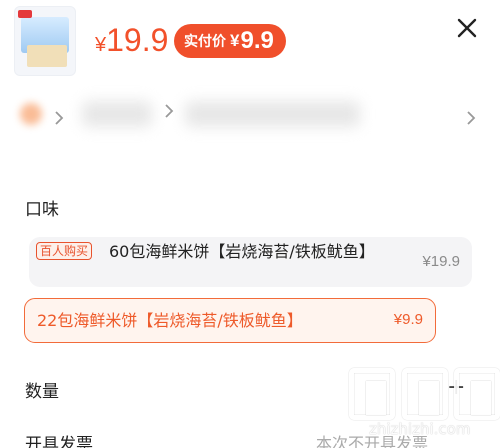 This screenshot has height=448, width=500. Describe the element at coordinates (420, 429) in the screenshot. I see `watermark-text: zhizhizhi.com` at that location.